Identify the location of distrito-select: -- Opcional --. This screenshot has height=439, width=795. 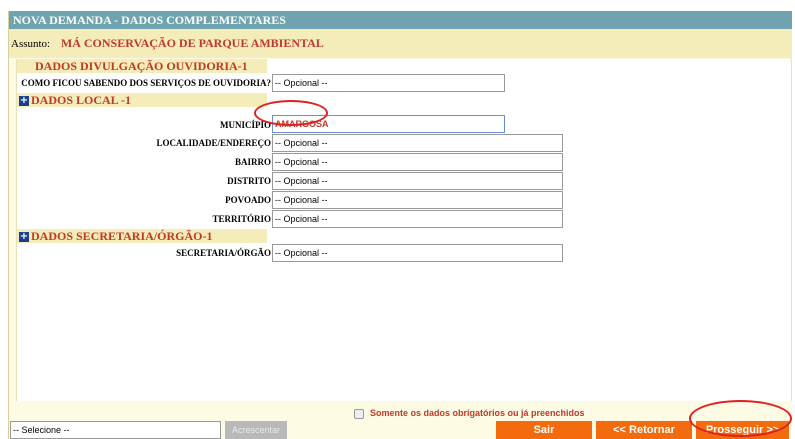
(417, 181).